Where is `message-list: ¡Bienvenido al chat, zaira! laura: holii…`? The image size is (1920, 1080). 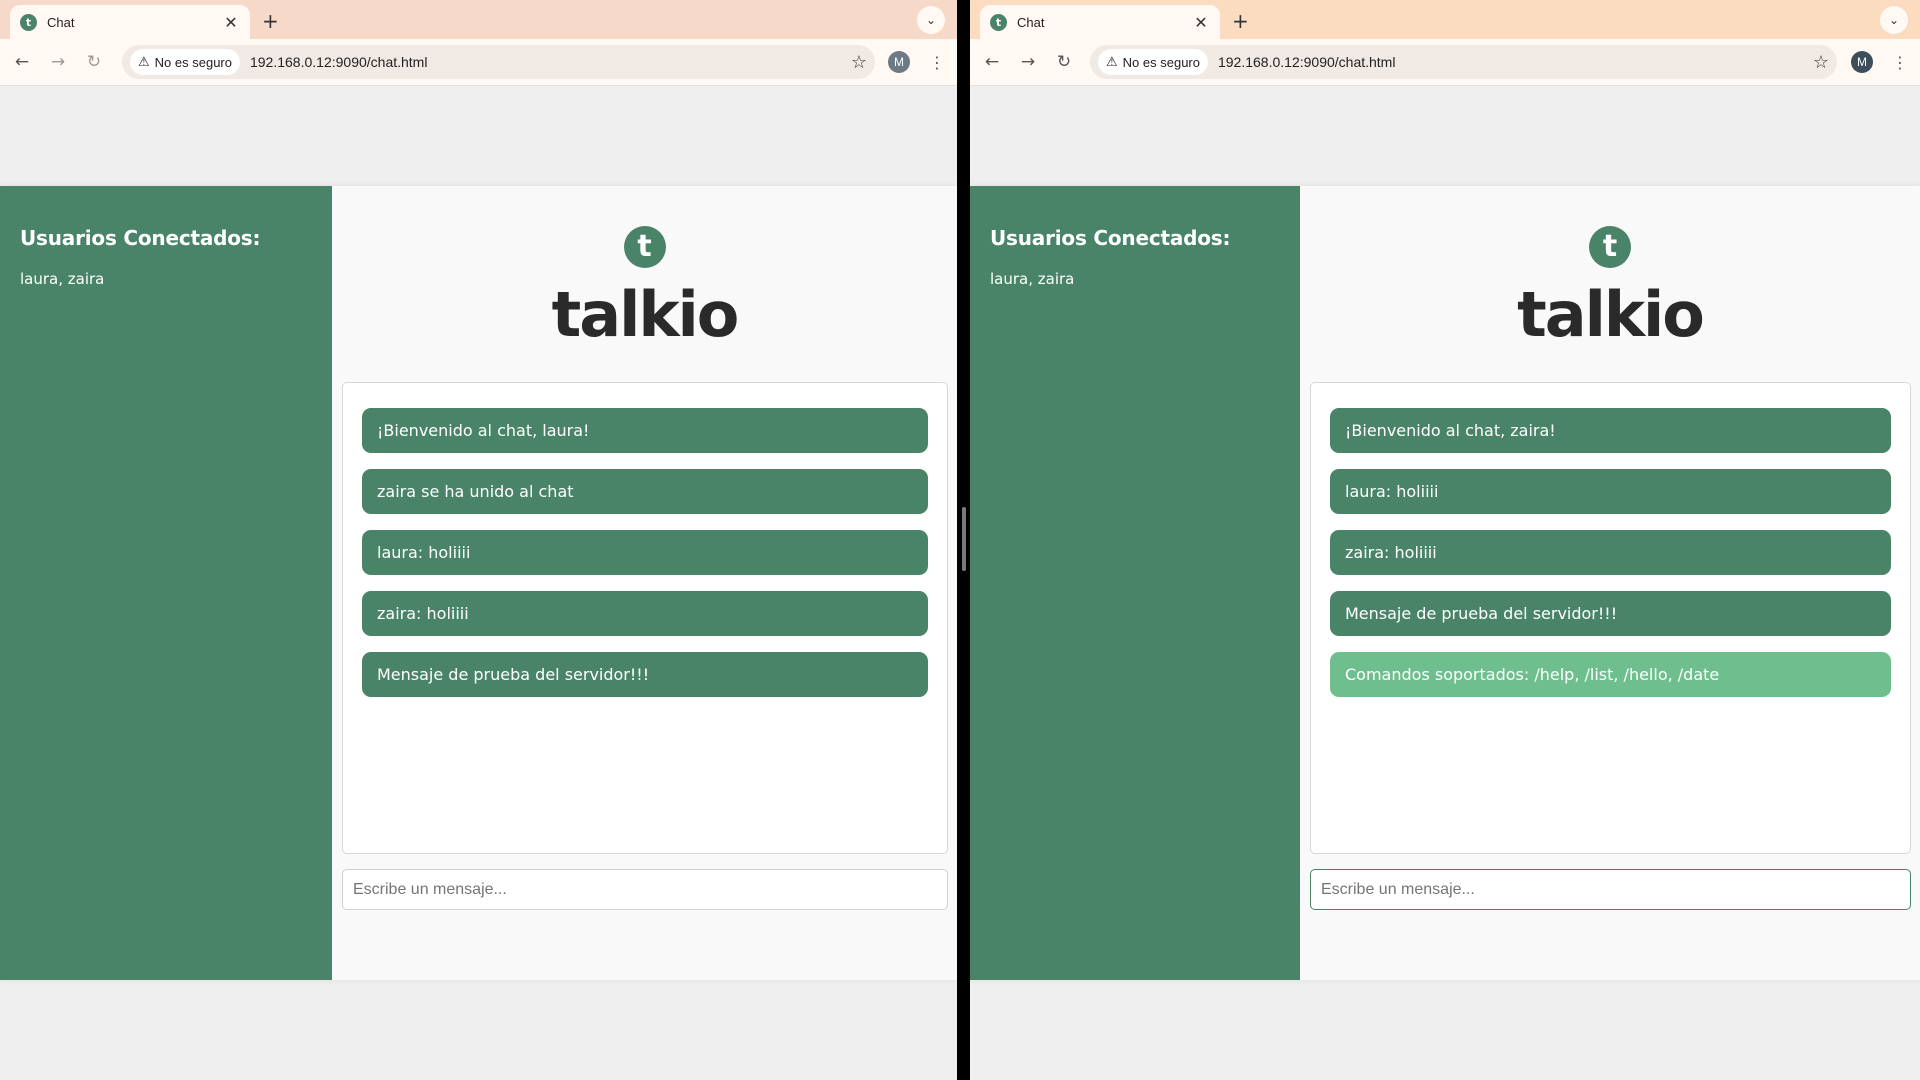
message-list: ¡Bienvenido al chat, zaira! laura: holii… is located at coordinates (1610, 618).